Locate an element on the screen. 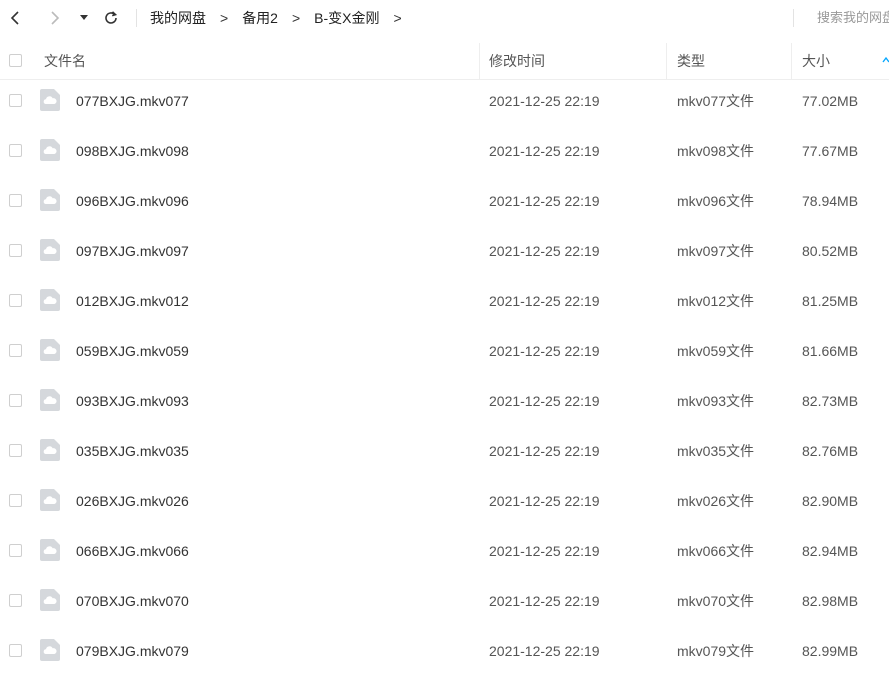  file-type: mkv066文件 is located at coordinates (716, 551).